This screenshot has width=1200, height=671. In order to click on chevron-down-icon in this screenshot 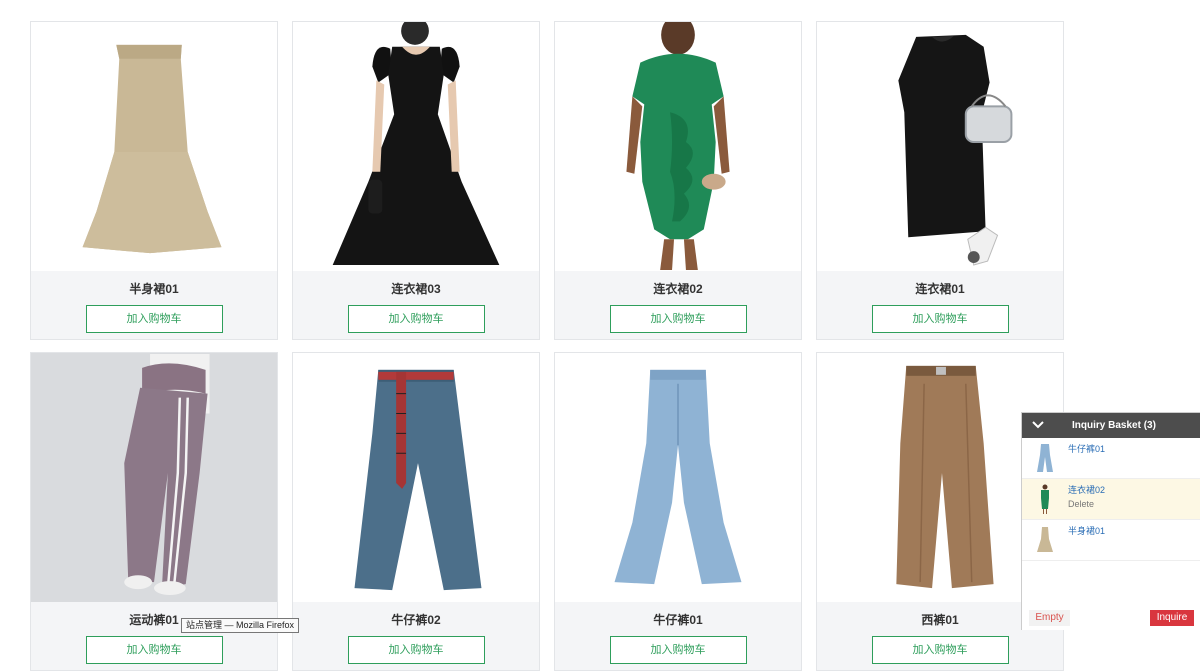, I will do `click(1038, 425)`.